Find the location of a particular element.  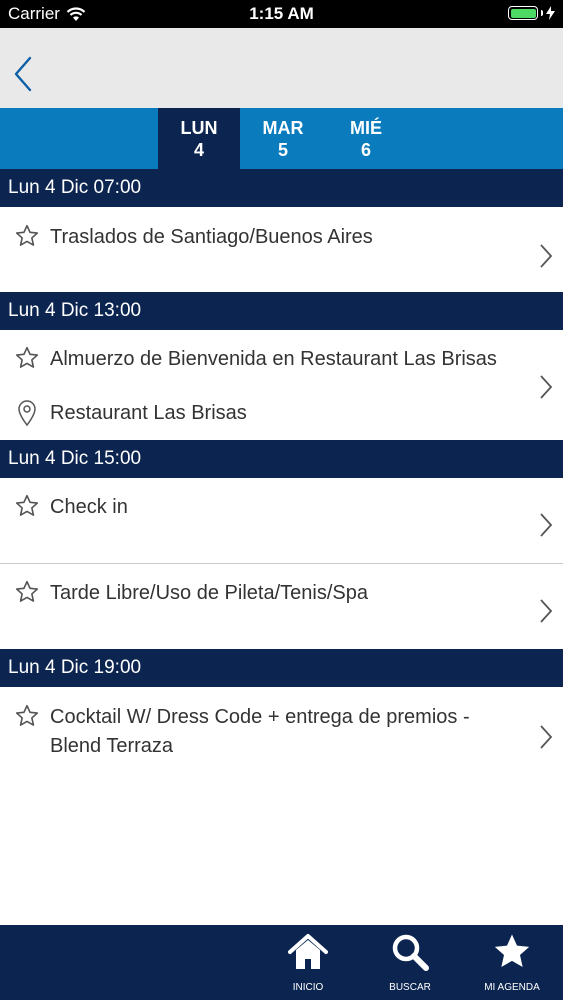

event-title: Tarde Libre/Uso de Pileta/Tenis/Spa is located at coordinates (209, 593).